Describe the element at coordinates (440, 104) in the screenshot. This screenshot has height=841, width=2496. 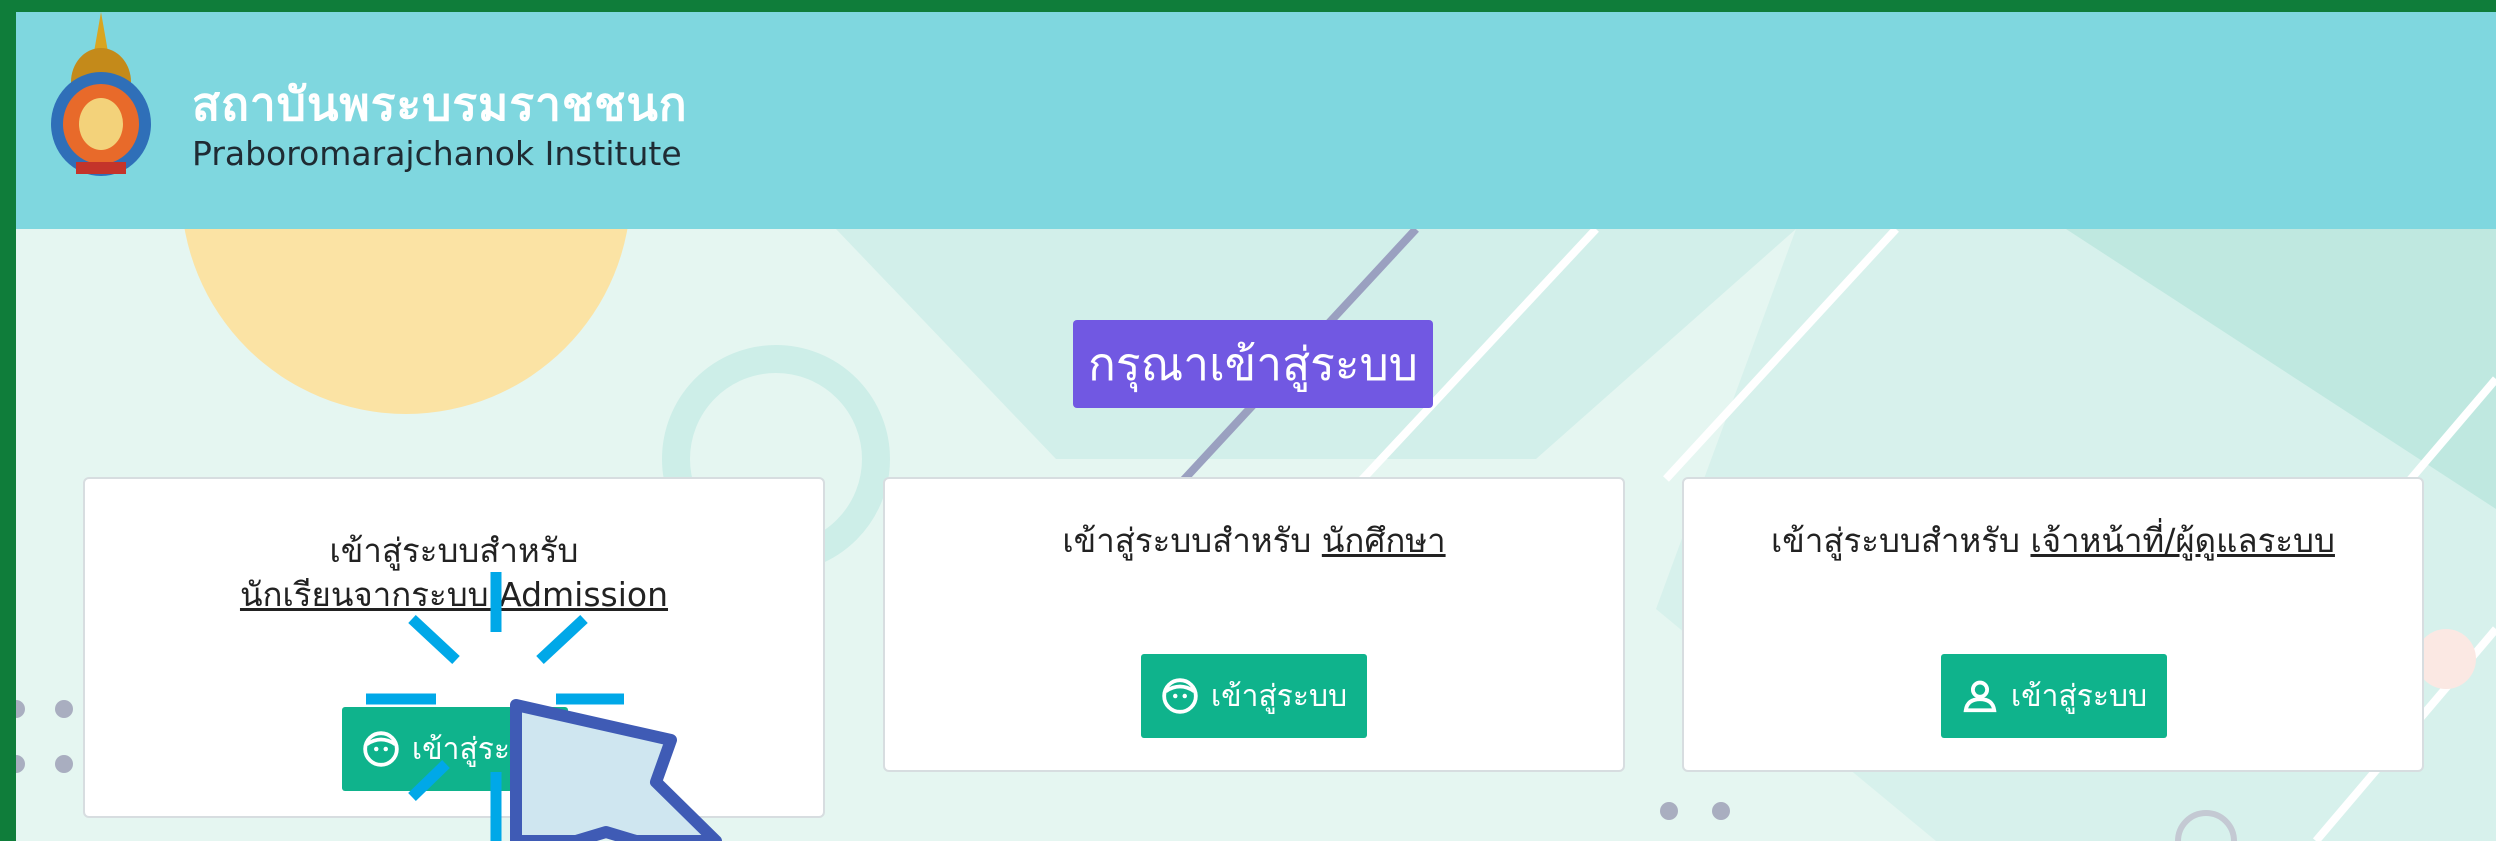
I see `institute-name-thai: สถาบันพระบรมราชชนก` at that location.